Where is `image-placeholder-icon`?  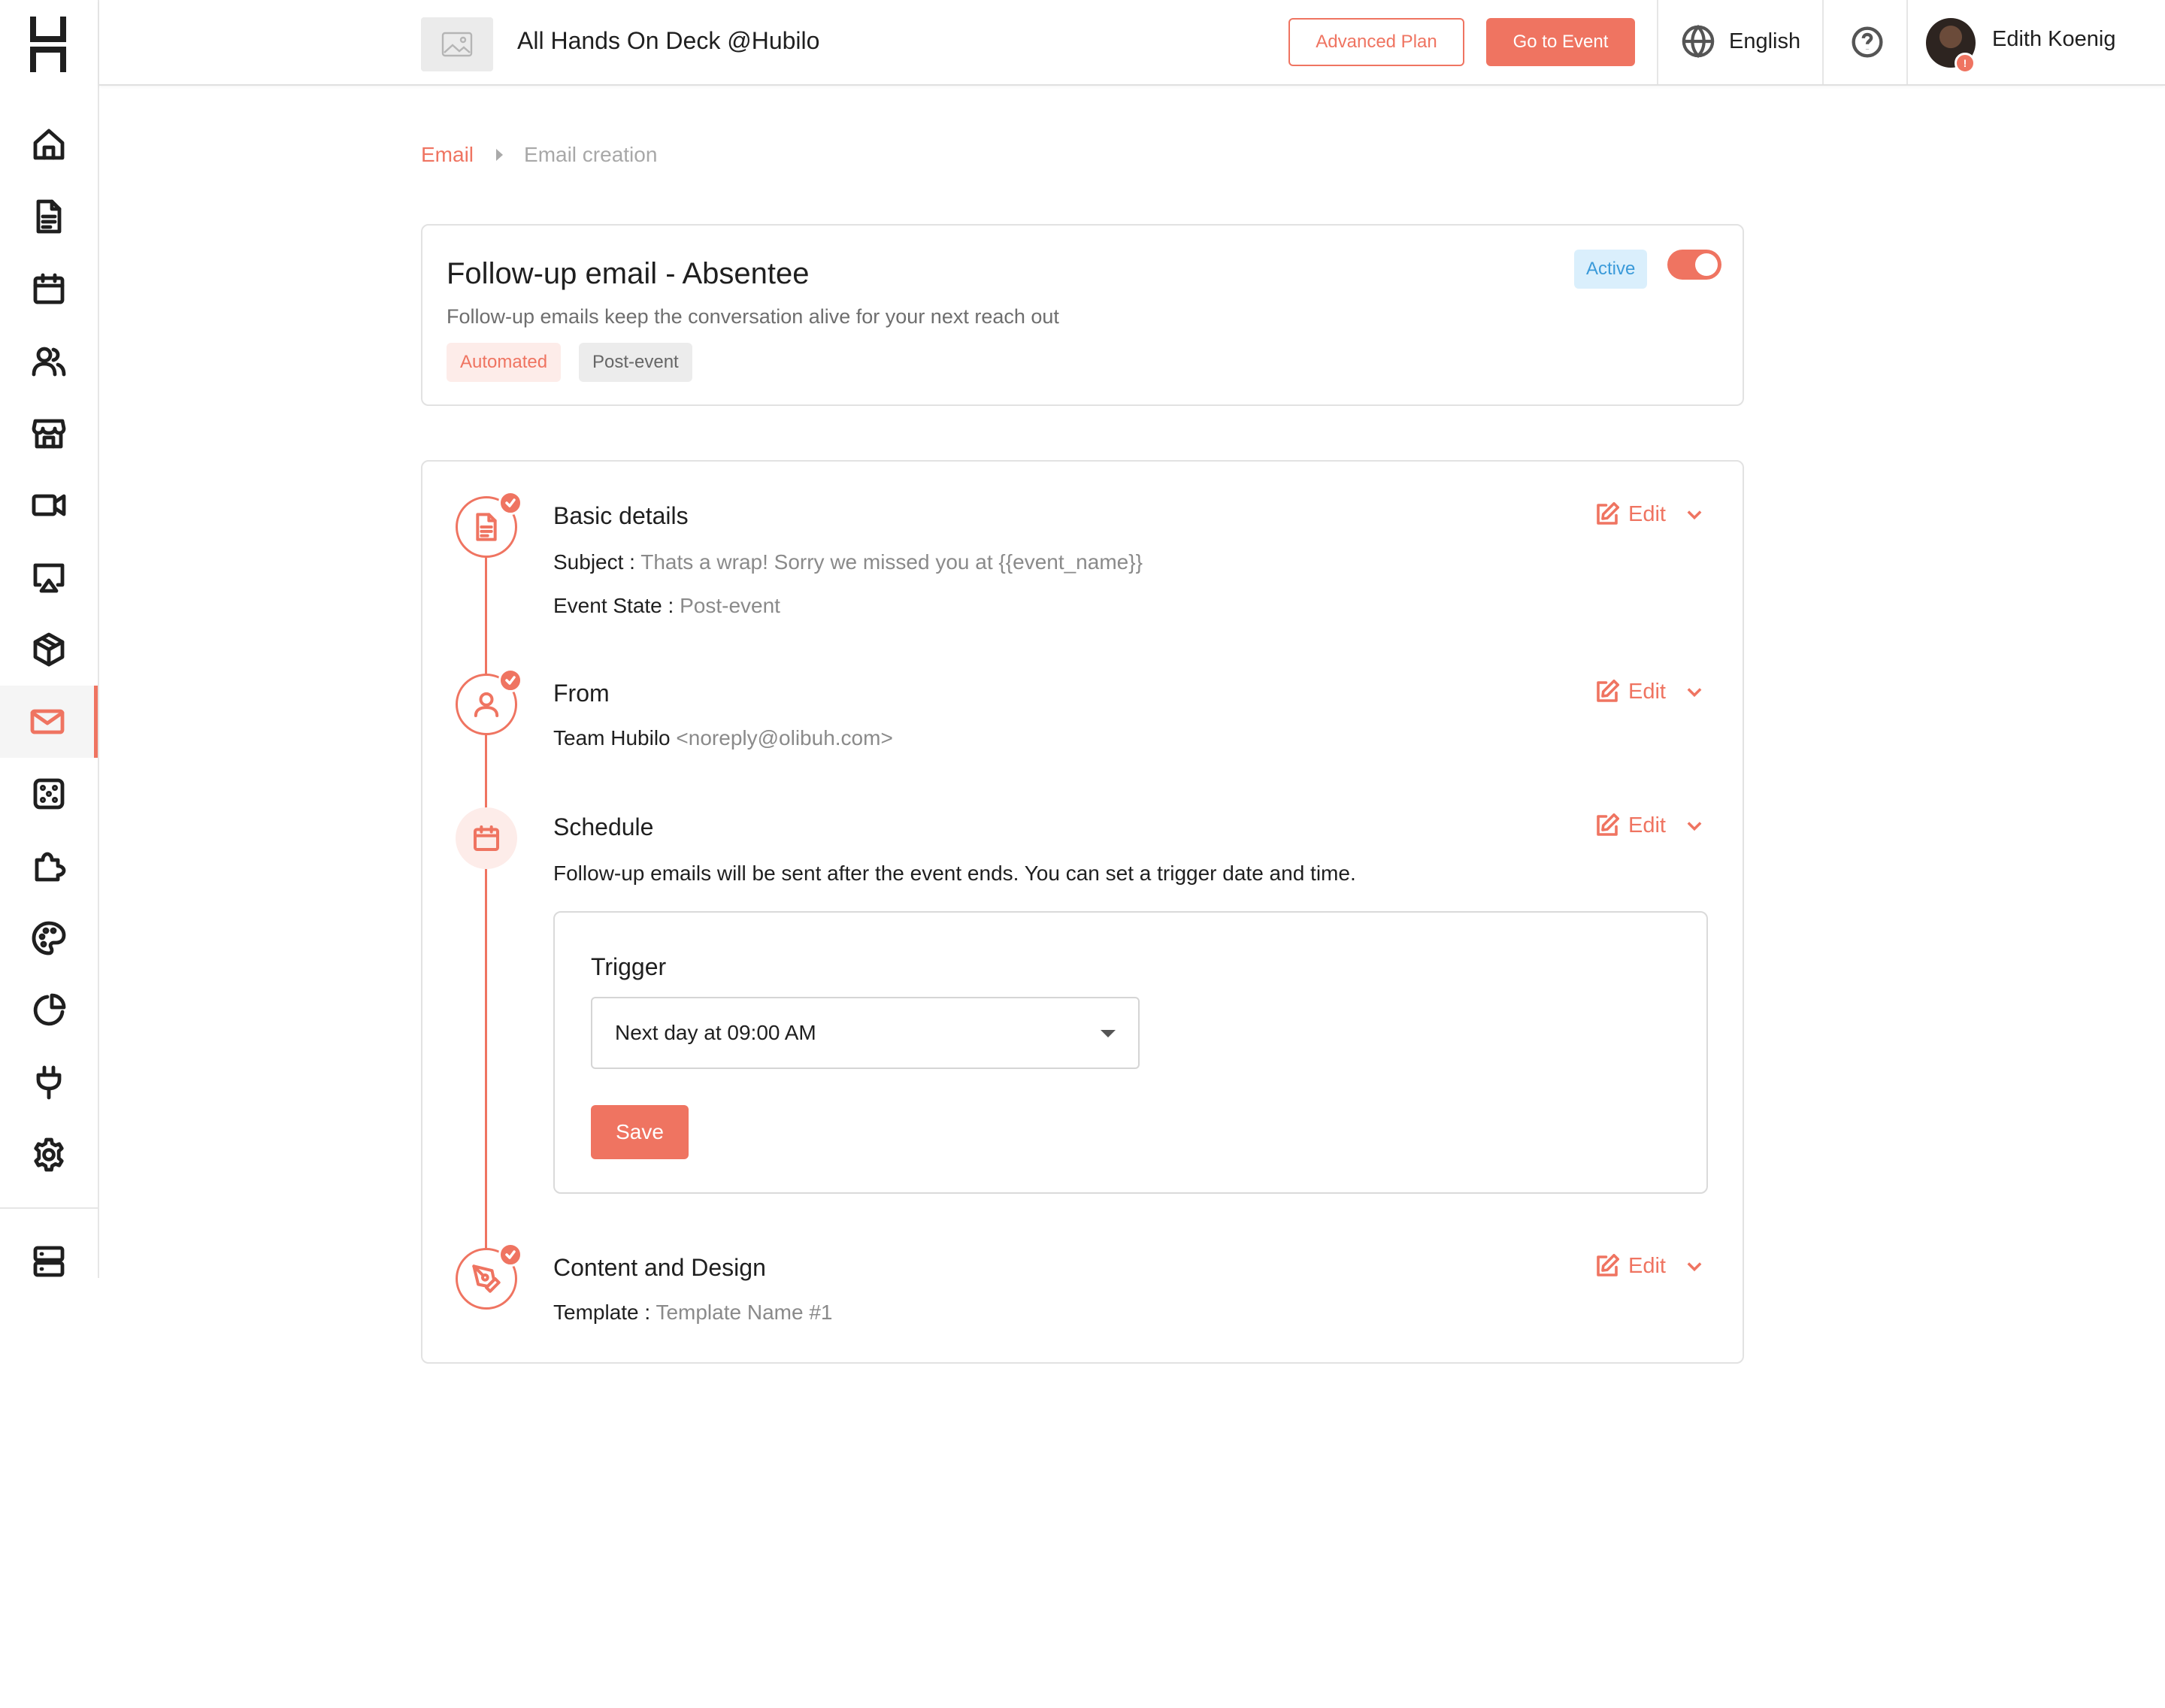
image-placeholder-icon is located at coordinates (457, 44).